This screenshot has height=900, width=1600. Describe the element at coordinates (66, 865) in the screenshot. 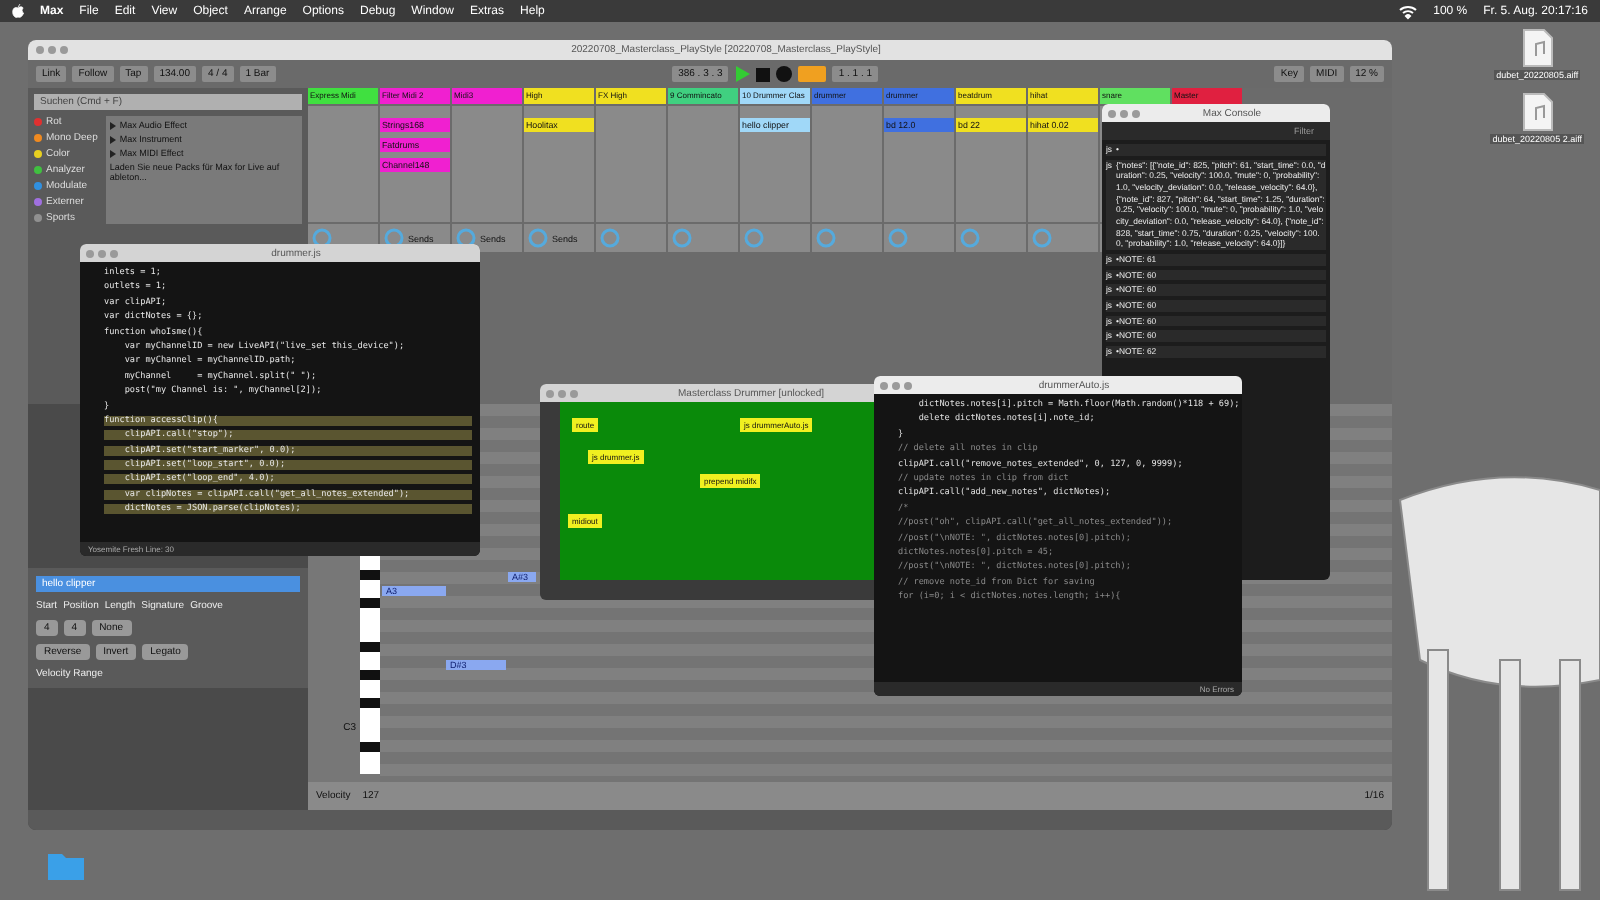

I see `folder-icon` at that location.